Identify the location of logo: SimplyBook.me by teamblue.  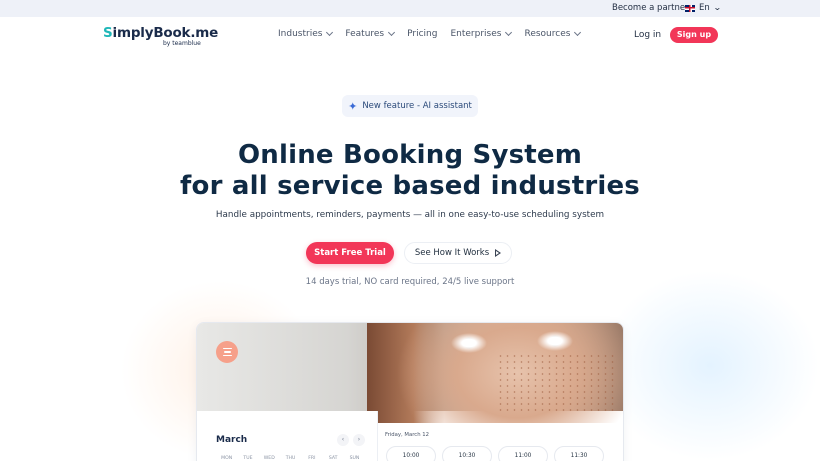
(161, 36).